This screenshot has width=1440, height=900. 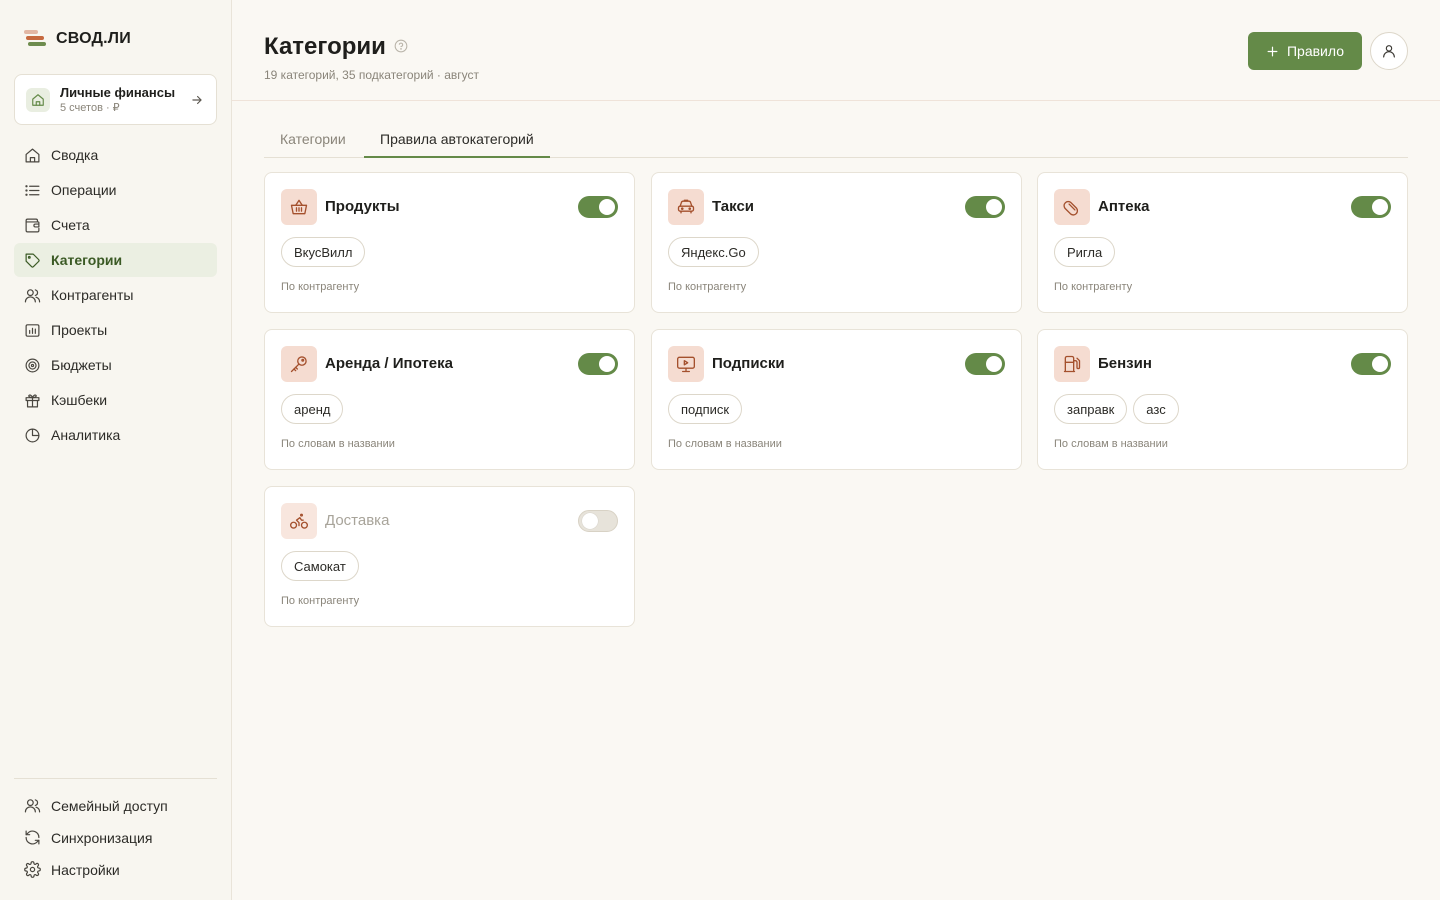 I want to click on rule-title: Аренда / Ипотека, so click(x=389, y=363).